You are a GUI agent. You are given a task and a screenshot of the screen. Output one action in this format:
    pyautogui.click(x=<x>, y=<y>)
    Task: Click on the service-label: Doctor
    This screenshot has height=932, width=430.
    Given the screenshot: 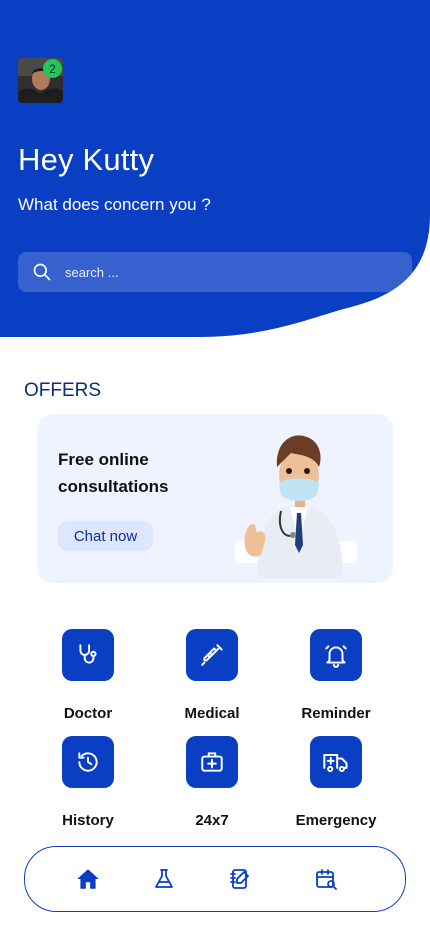 What is the action you would take?
    pyautogui.click(x=88, y=713)
    